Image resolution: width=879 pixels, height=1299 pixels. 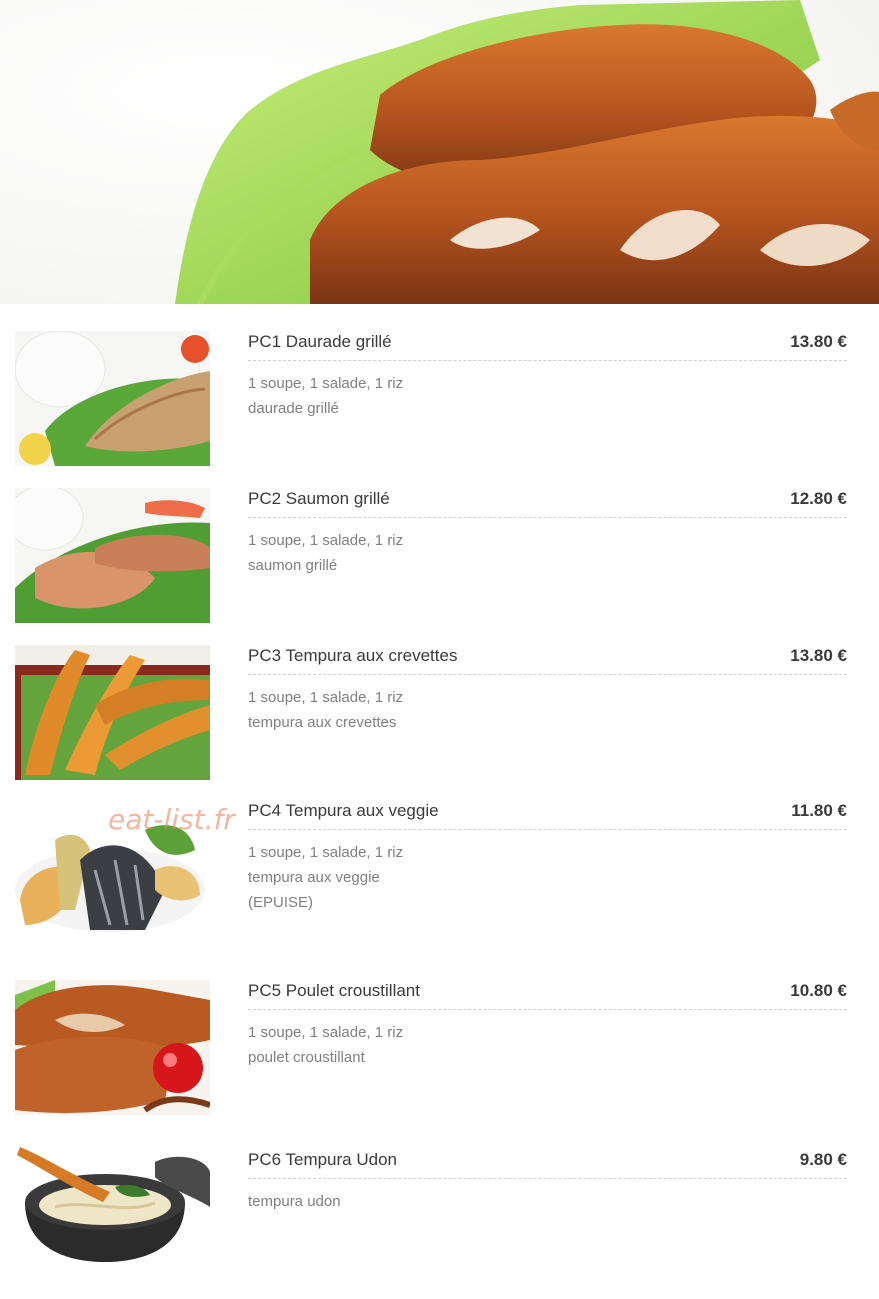 What do you see at coordinates (818, 990) in the screenshot?
I see `item-price: 10.80 €` at bounding box center [818, 990].